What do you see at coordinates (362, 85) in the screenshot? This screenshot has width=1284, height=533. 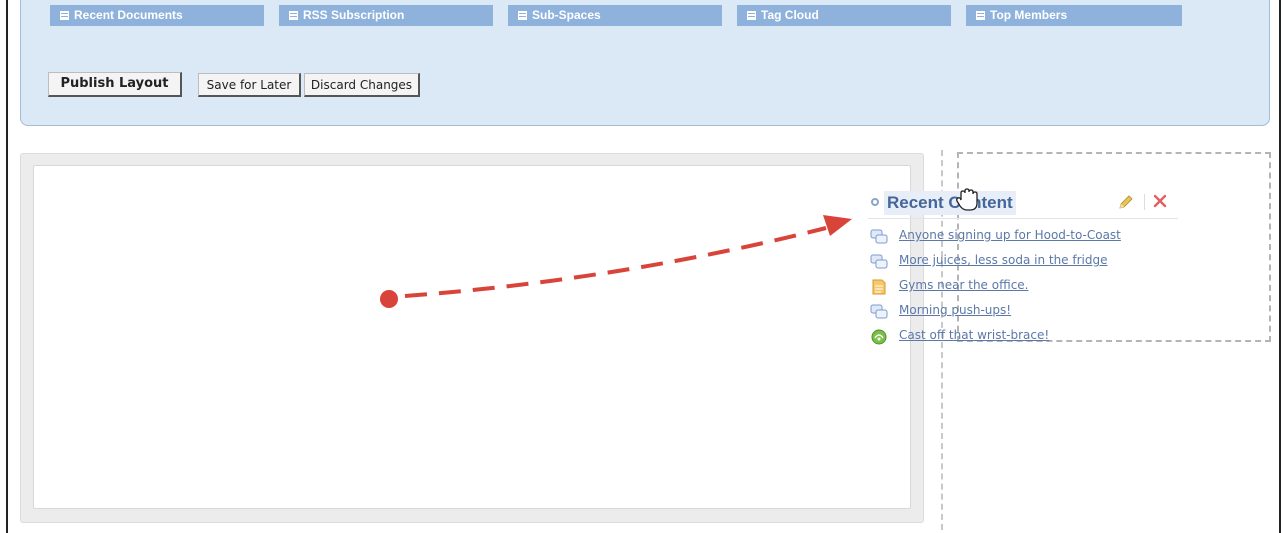 I see `discard-changes-button: Discard Changes` at bounding box center [362, 85].